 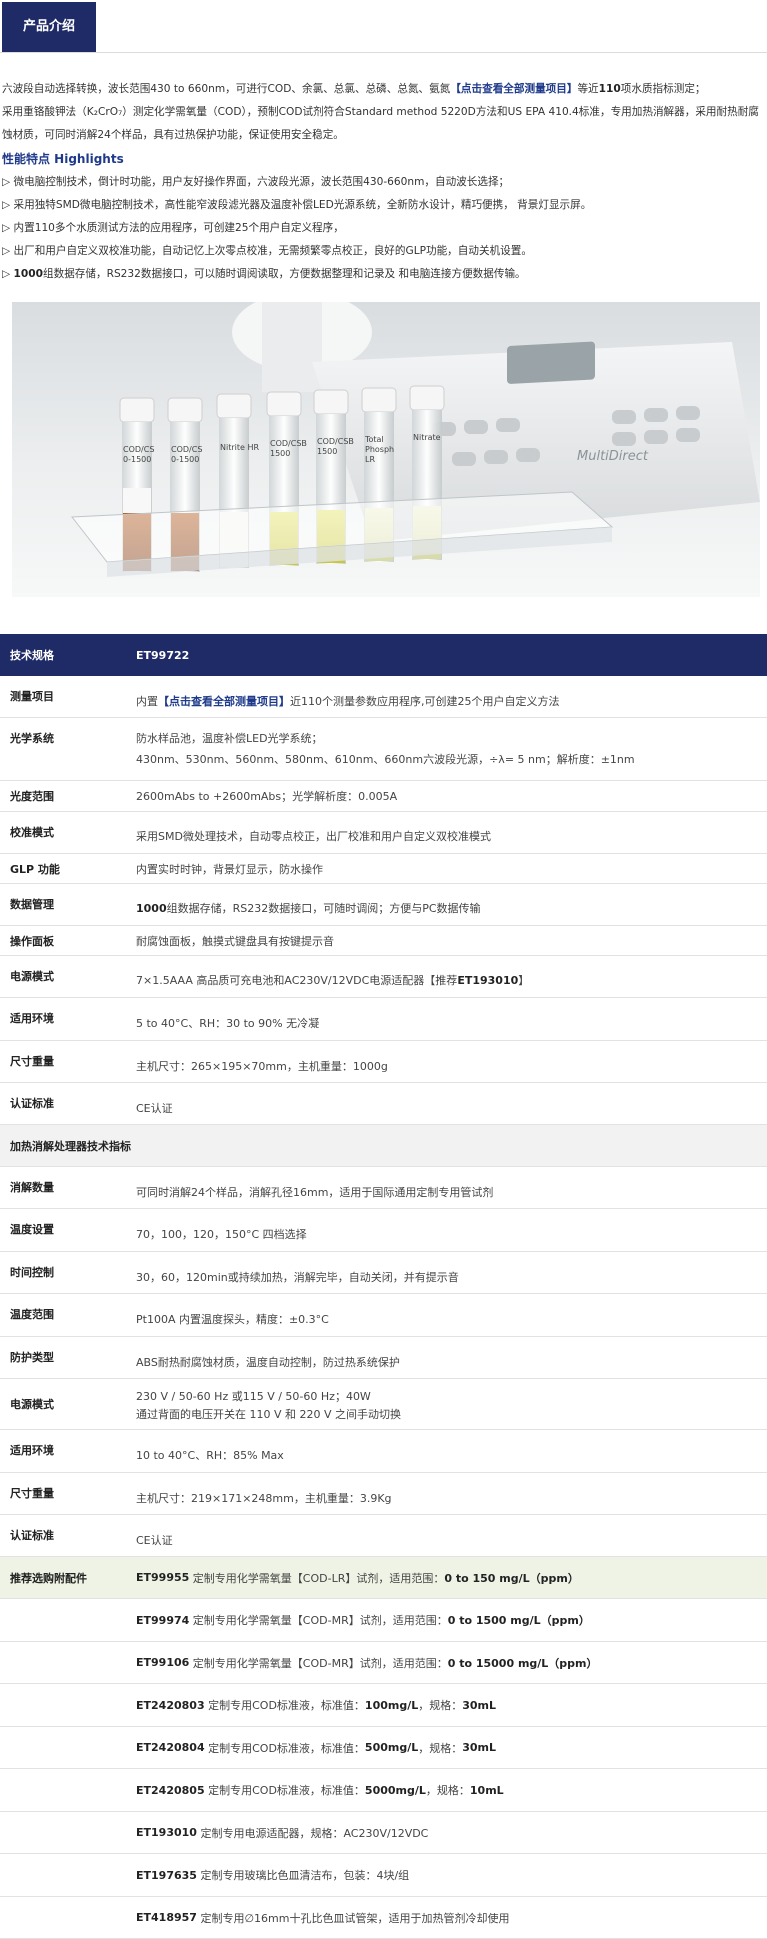 What do you see at coordinates (262, 1066) in the screenshot?
I see `spec-value: 主机尺寸：265×195×70mm，主机重量：1000g` at bounding box center [262, 1066].